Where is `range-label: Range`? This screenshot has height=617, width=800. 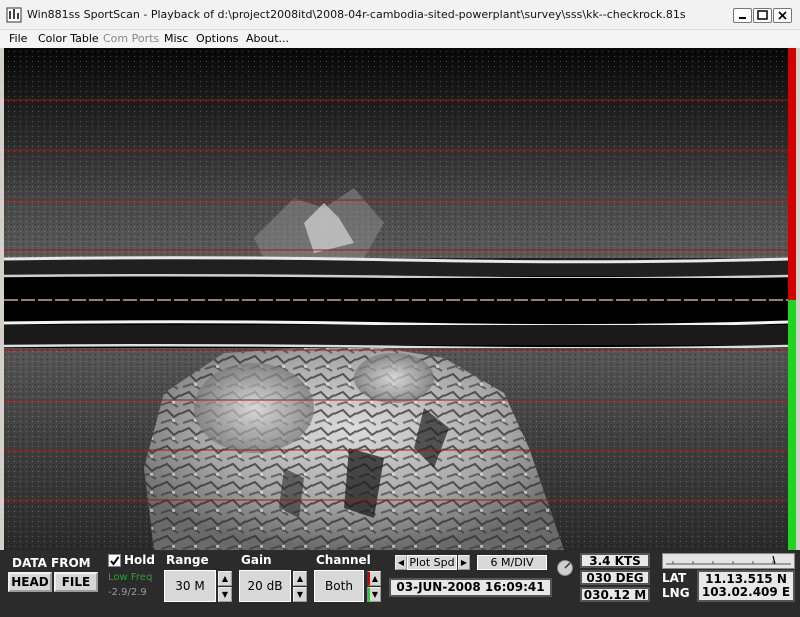
range-label: Range is located at coordinates (187, 560).